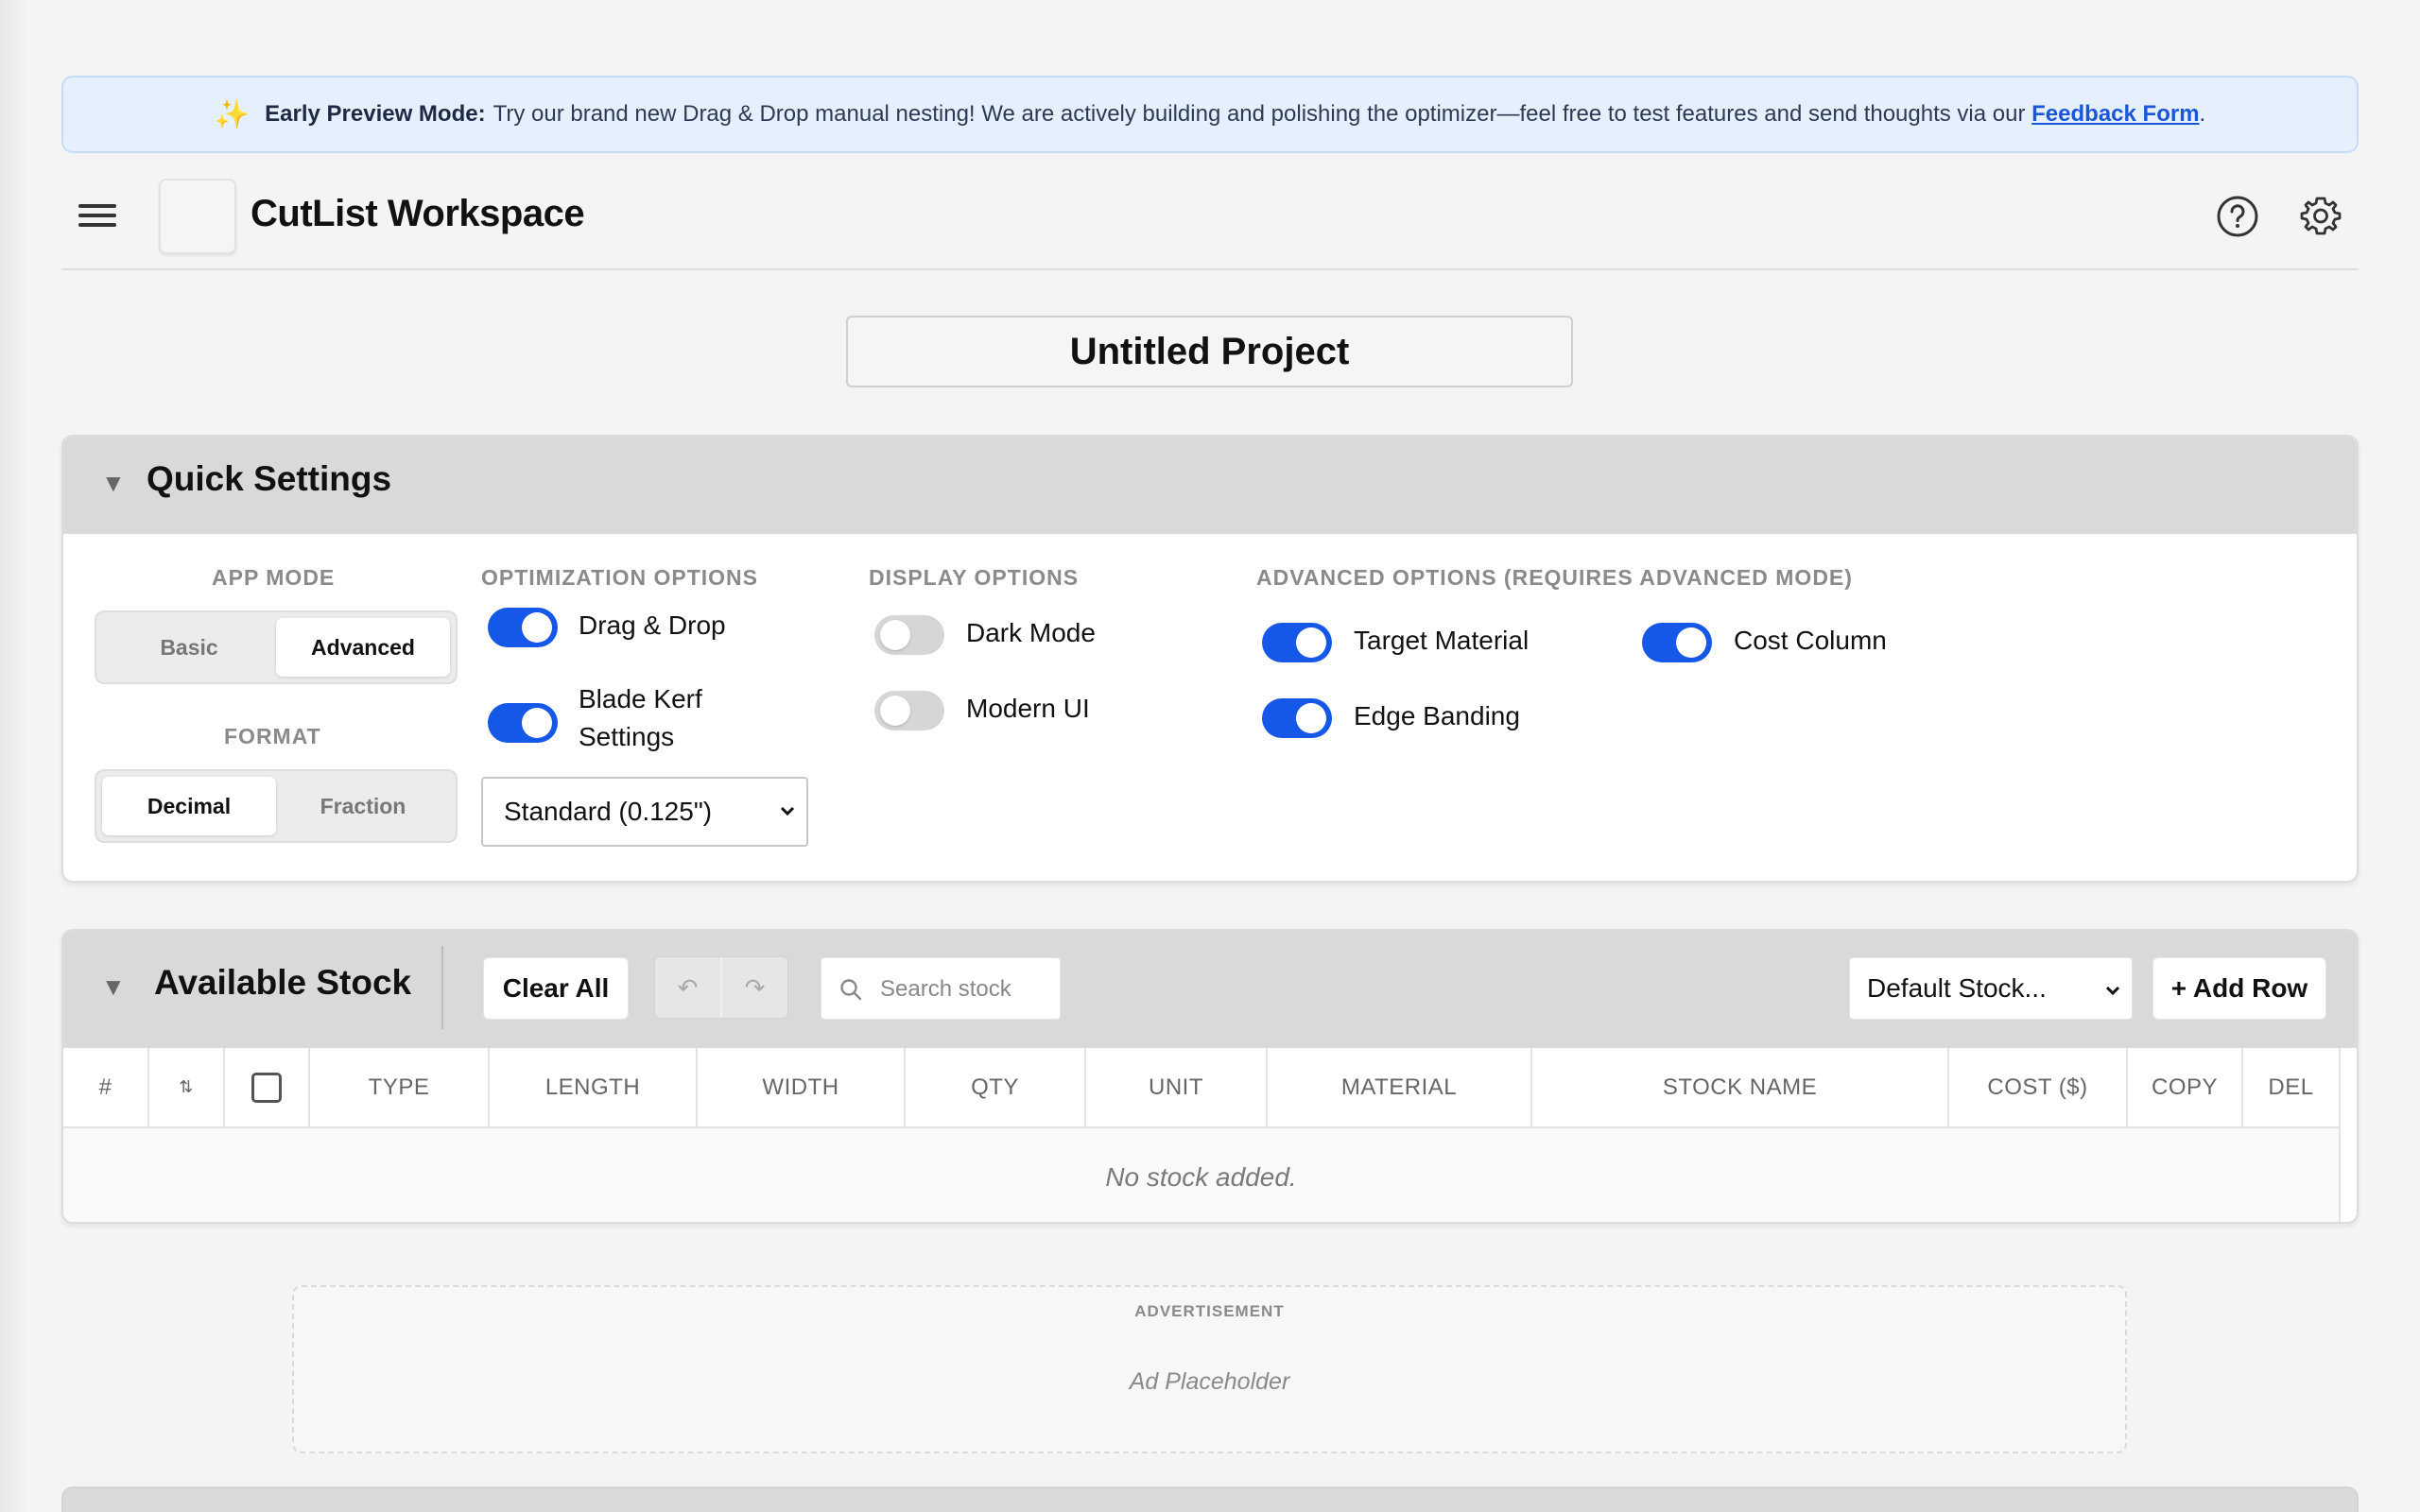  What do you see at coordinates (363, 647) in the screenshot?
I see `app-mode-advanced-button: Advanced` at bounding box center [363, 647].